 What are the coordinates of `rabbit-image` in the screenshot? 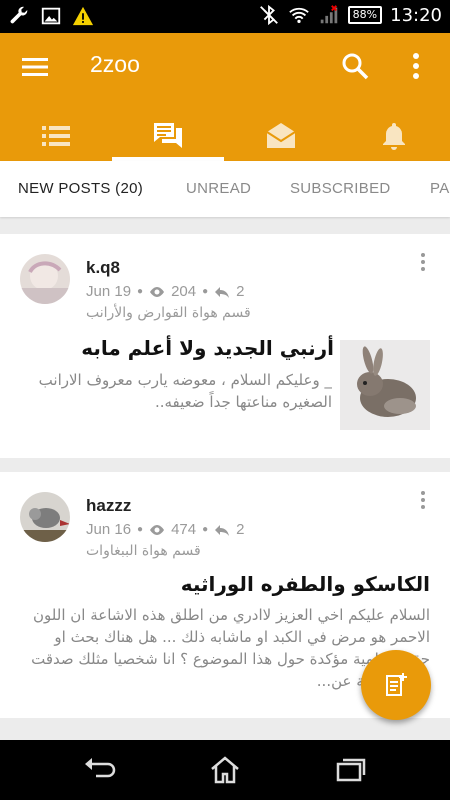 It's located at (385, 385).